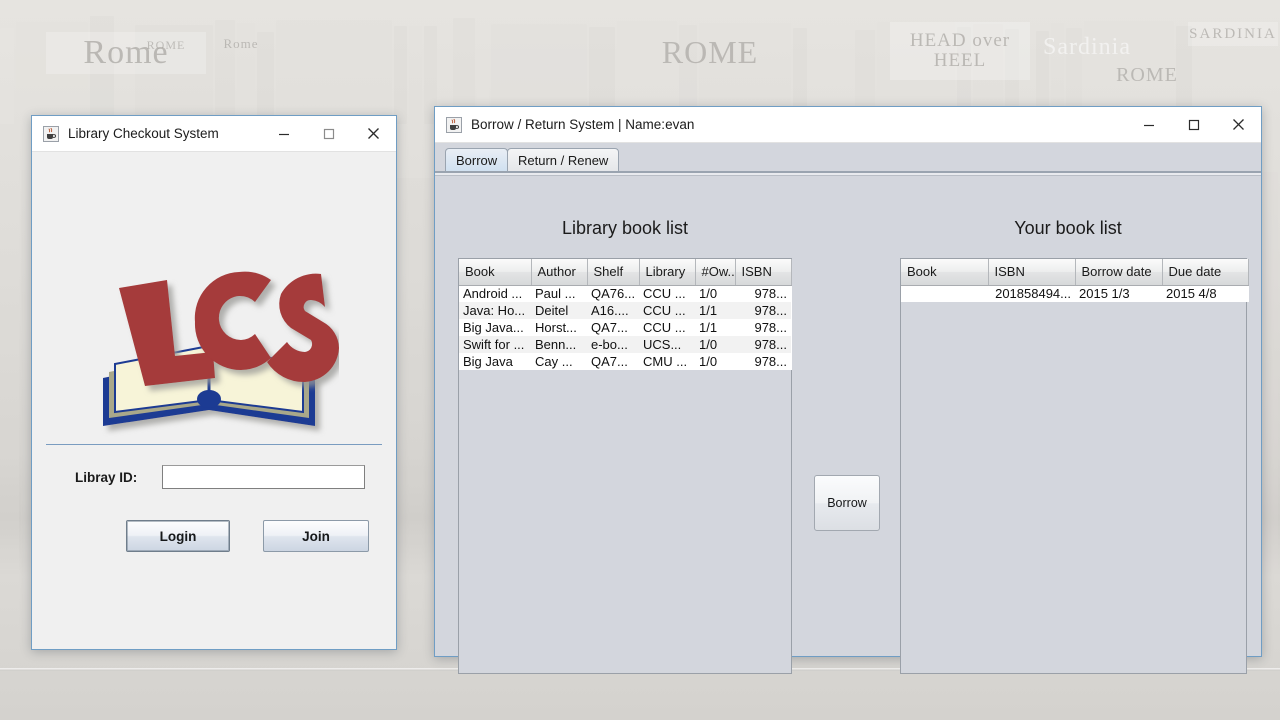 This screenshot has width=1280, height=720. Describe the element at coordinates (559, 310) in the screenshot. I see `cell-author: Deitel` at that location.